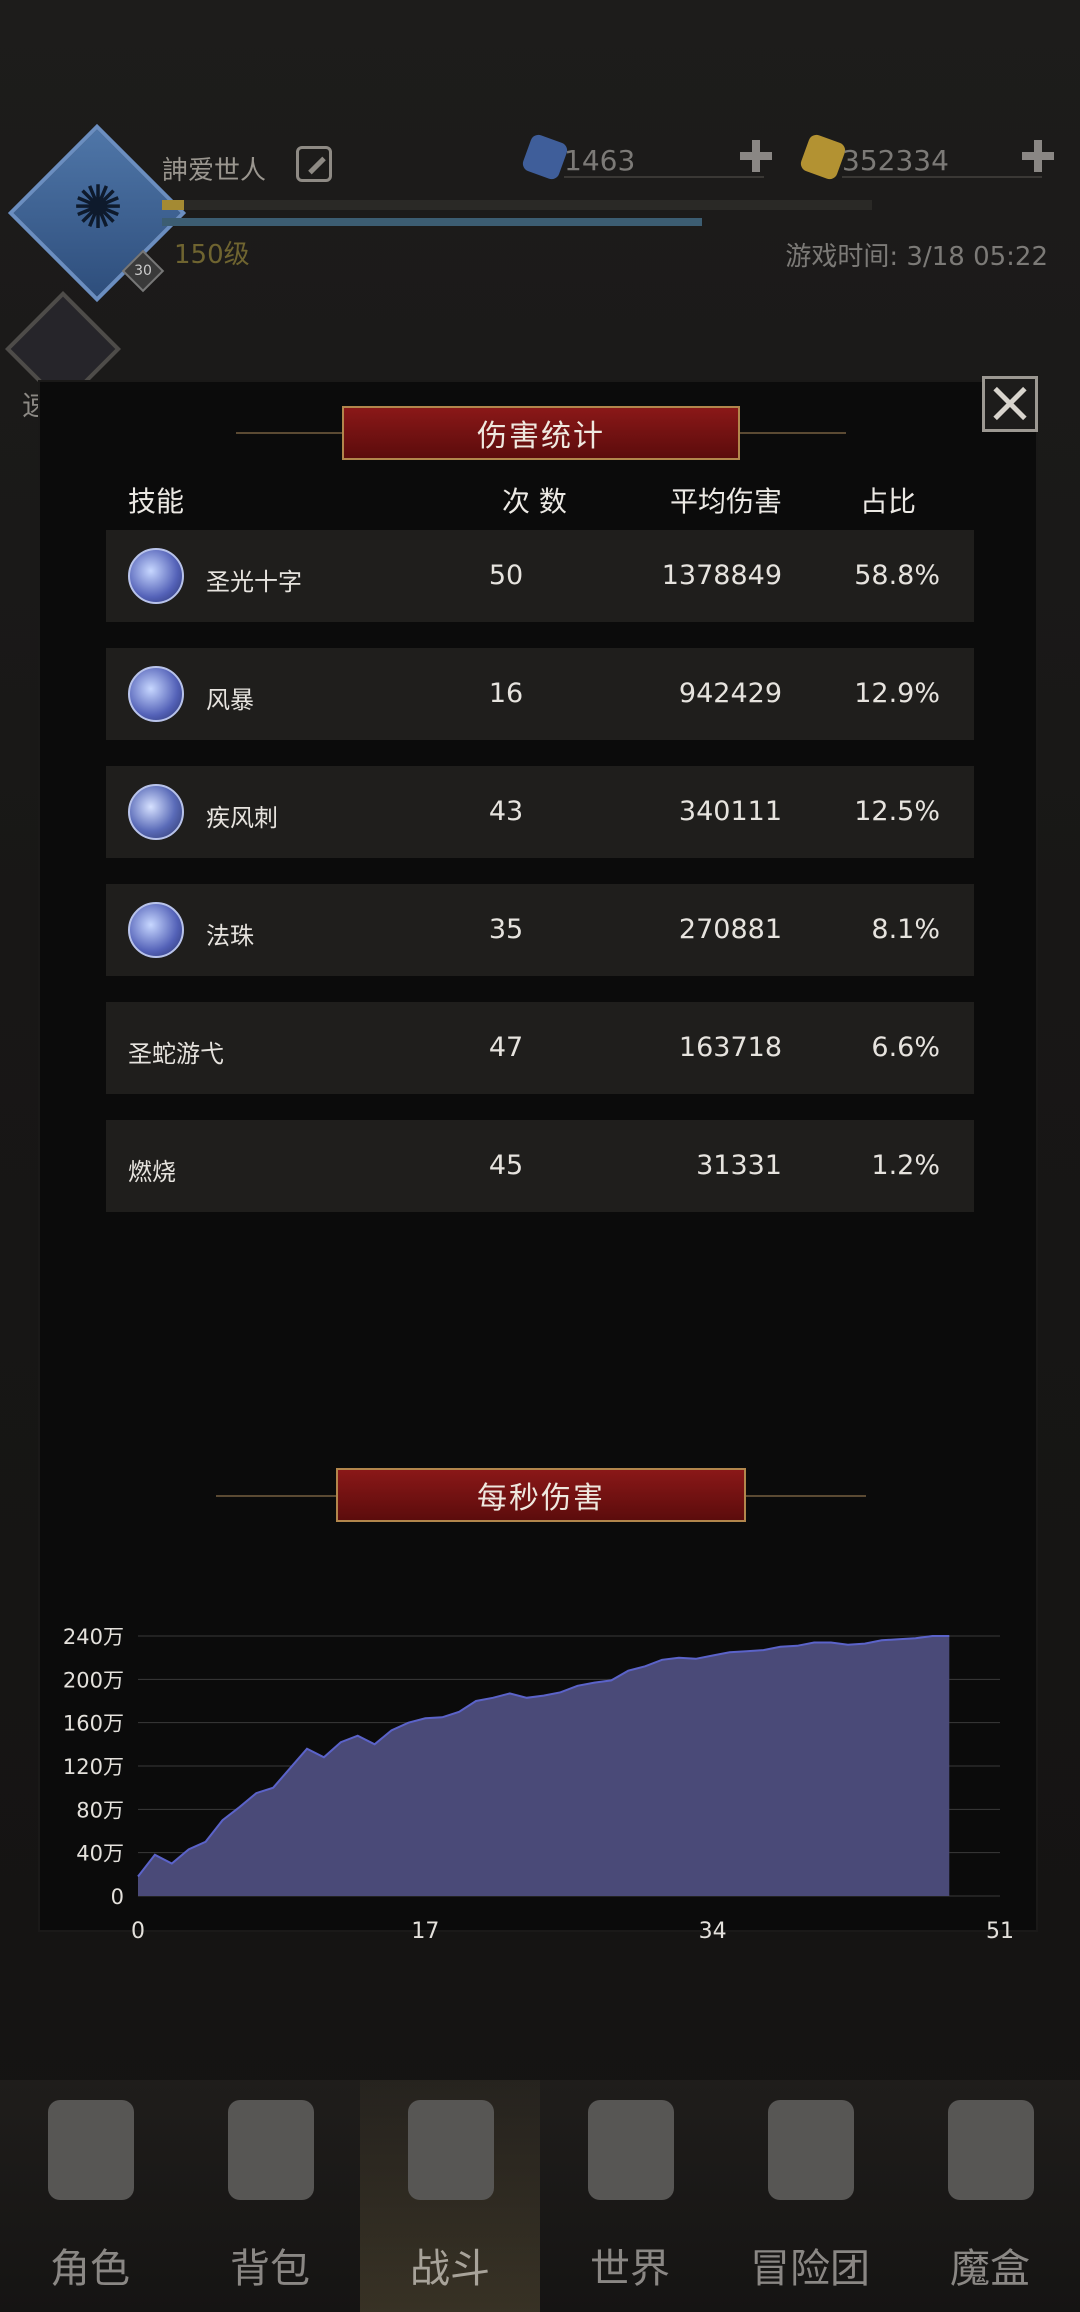  What do you see at coordinates (806, 1496) in the screenshot?
I see `dps-rule-right` at bounding box center [806, 1496].